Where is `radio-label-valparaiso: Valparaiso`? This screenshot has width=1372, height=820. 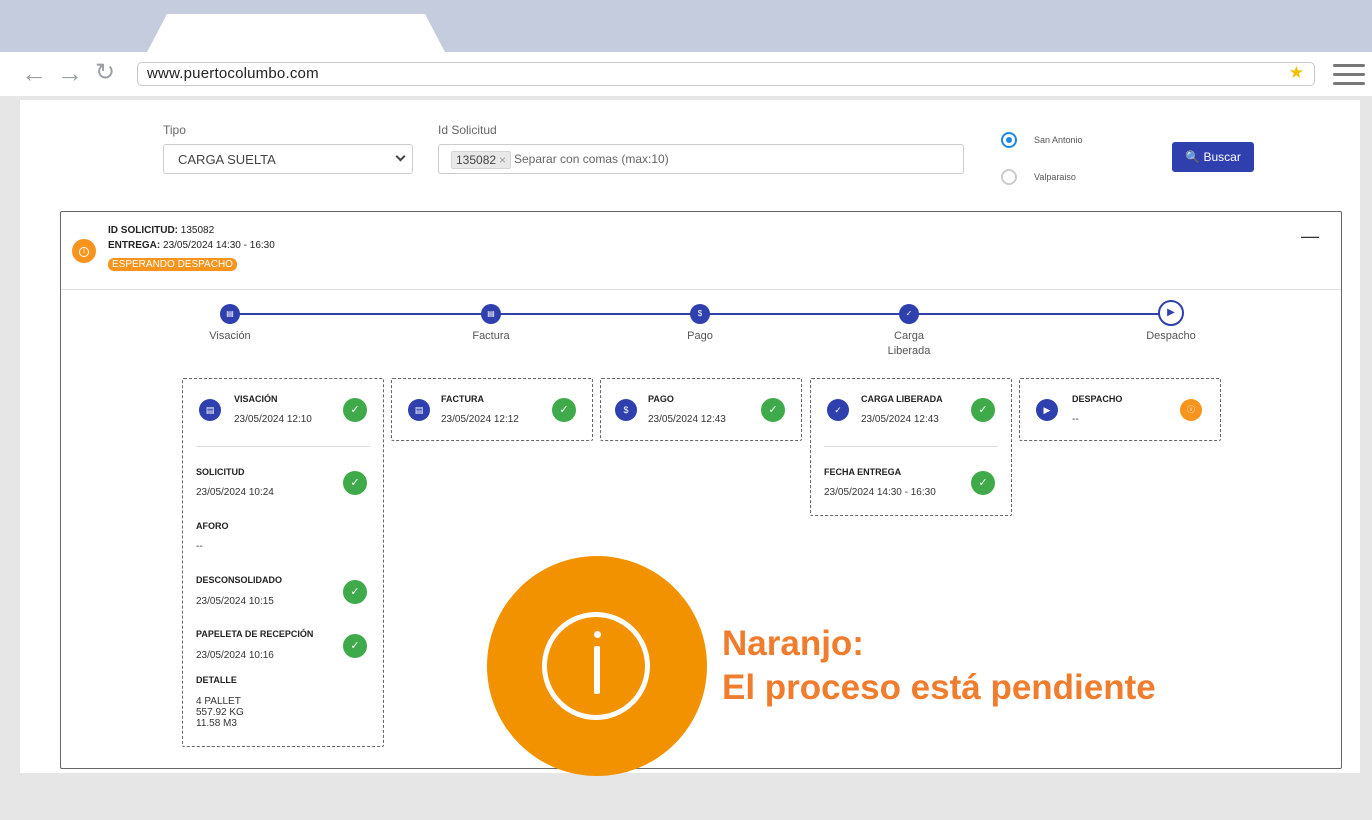 radio-label-valparaiso: Valparaiso is located at coordinates (1055, 177).